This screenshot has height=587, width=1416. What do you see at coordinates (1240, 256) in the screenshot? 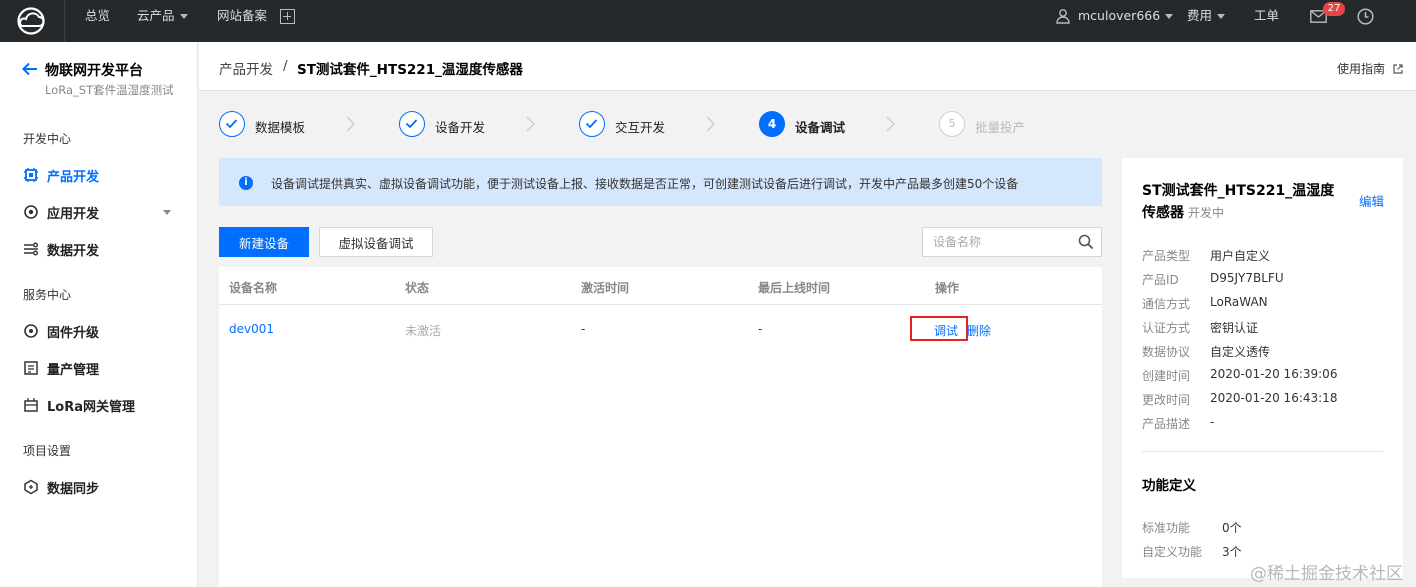
I see `prop-value: 用户自定义` at bounding box center [1240, 256].